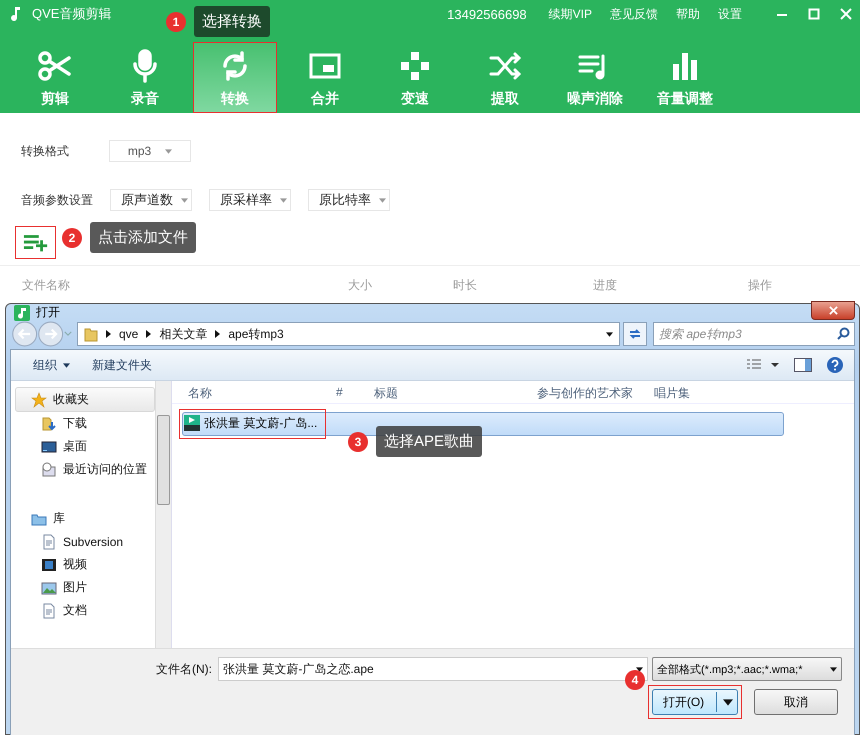 The height and width of the screenshot is (735, 860). What do you see at coordinates (184, 669) in the screenshot?
I see `field-label: 文件名(N):` at bounding box center [184, 669].